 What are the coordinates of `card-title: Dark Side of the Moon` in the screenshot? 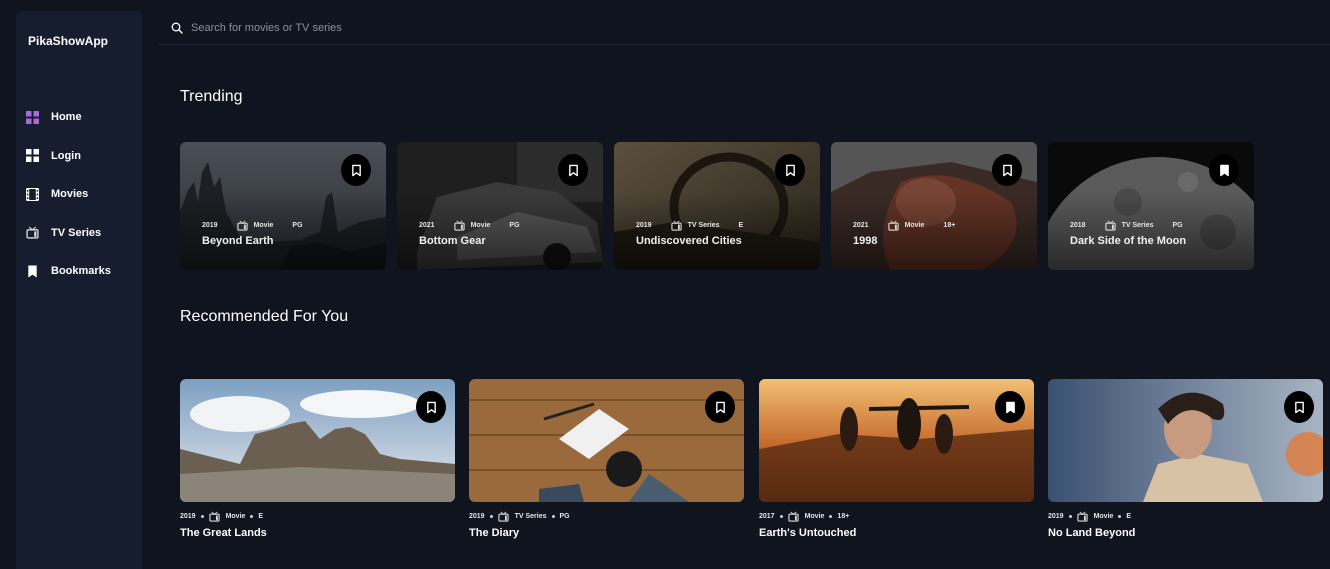 It's located at (1128, 241).